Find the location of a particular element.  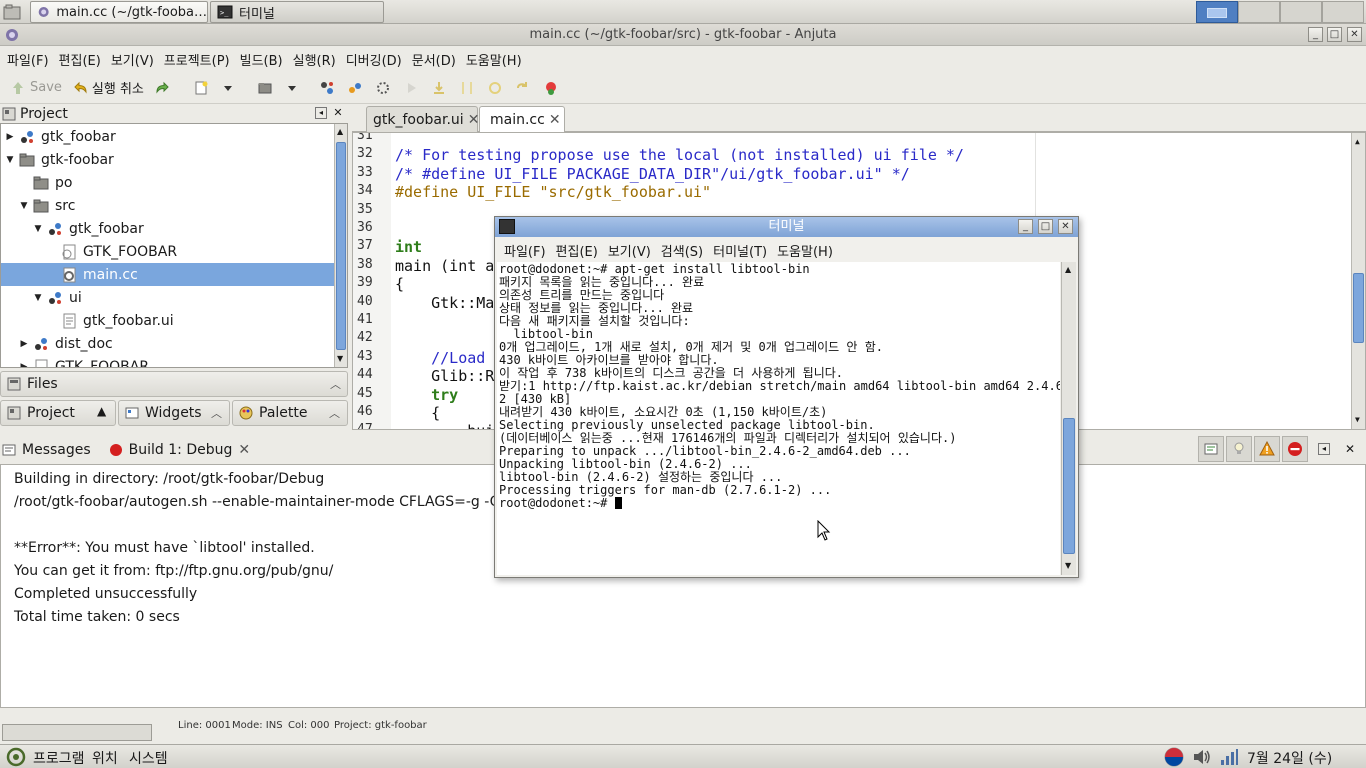

undo-button: 실행 취소 is located at coordinates (108, 88).